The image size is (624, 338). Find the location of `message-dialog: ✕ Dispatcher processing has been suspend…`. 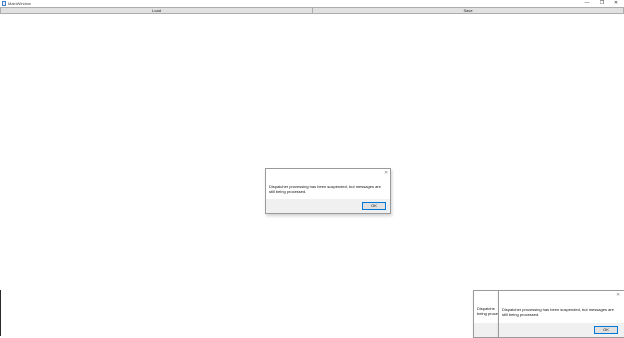

message-dialog: ✕ Dispatcher processing has been suspend… is located at coordinates (328, 191).